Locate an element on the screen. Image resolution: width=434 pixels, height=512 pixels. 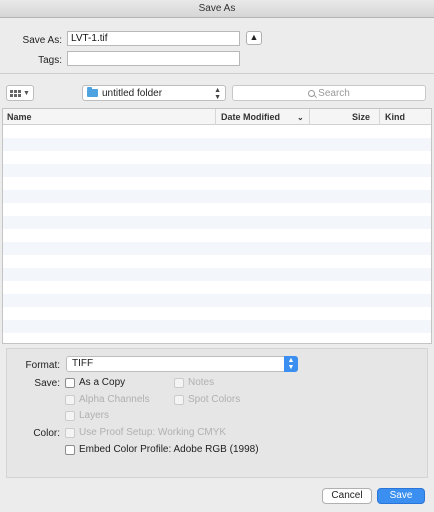
chevron-up-icon: ▲ is located at coordinates (254, 37).